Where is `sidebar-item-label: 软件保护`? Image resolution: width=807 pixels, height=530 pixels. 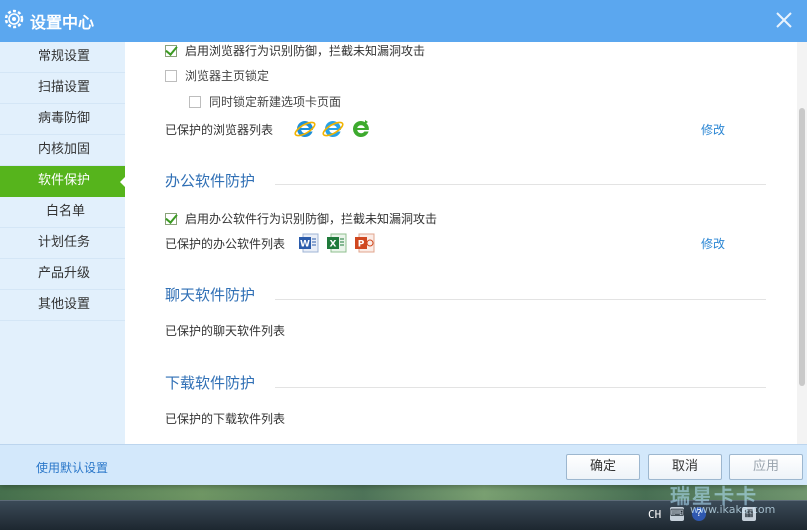
sidebar-item-label: 软件保护 is located at coordinates (64, 180).